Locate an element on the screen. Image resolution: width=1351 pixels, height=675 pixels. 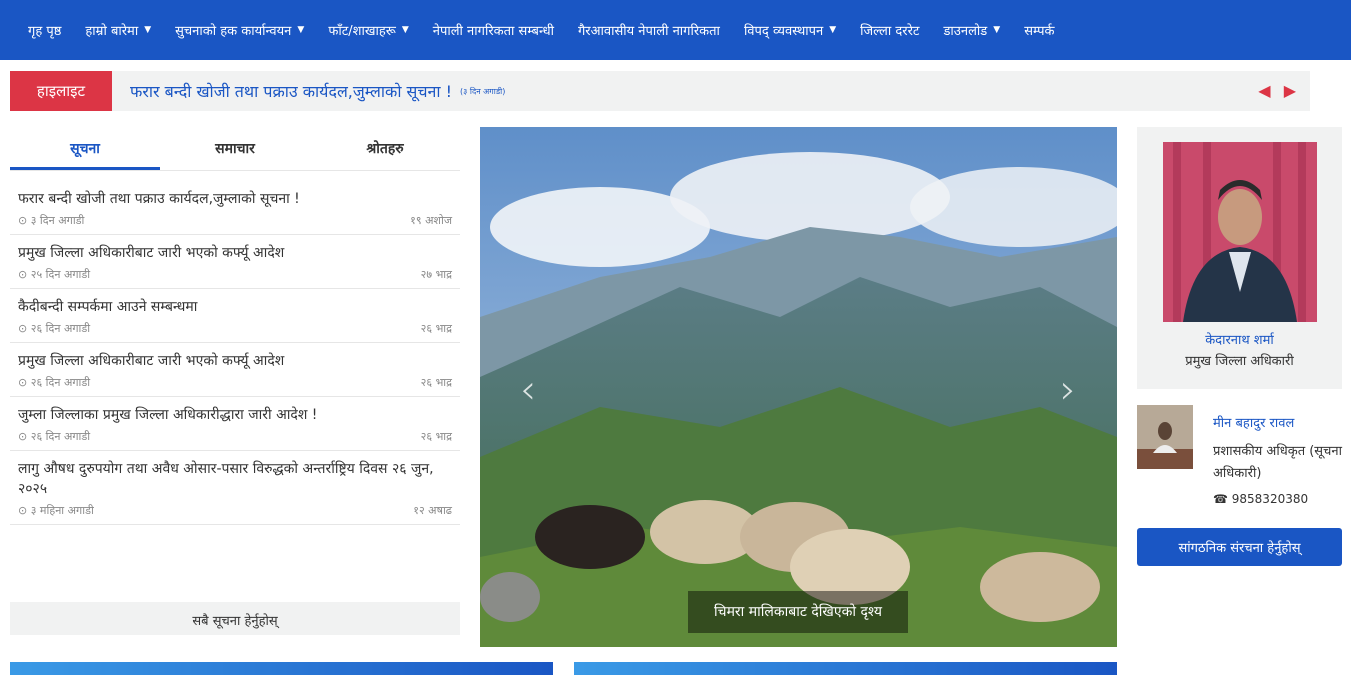
cdo-post: प्रमुख जिल्ला अधिकारी is located at coordinates (1239, 361).